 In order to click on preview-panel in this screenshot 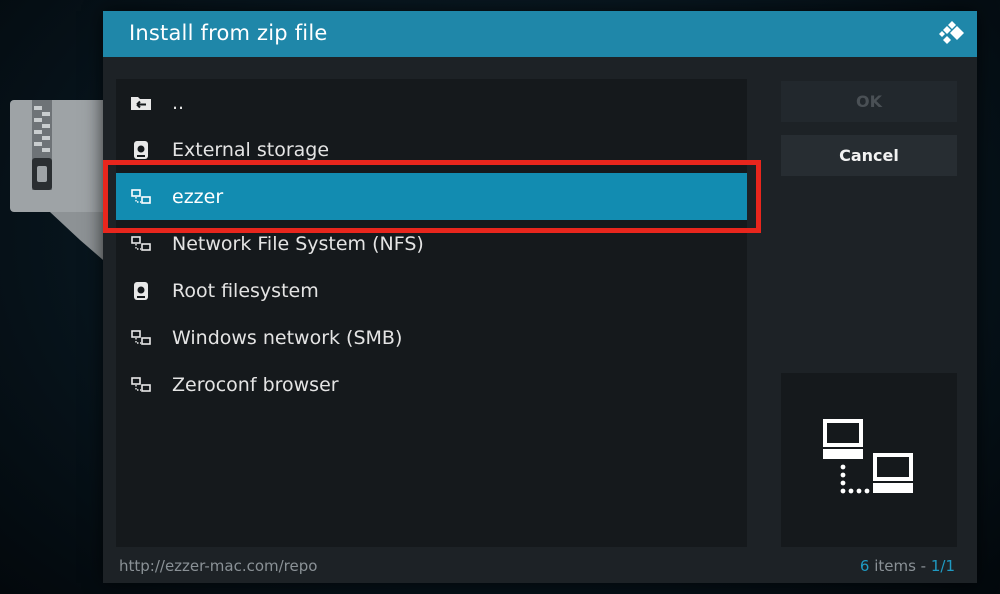, I will do `click(869, 460)`.